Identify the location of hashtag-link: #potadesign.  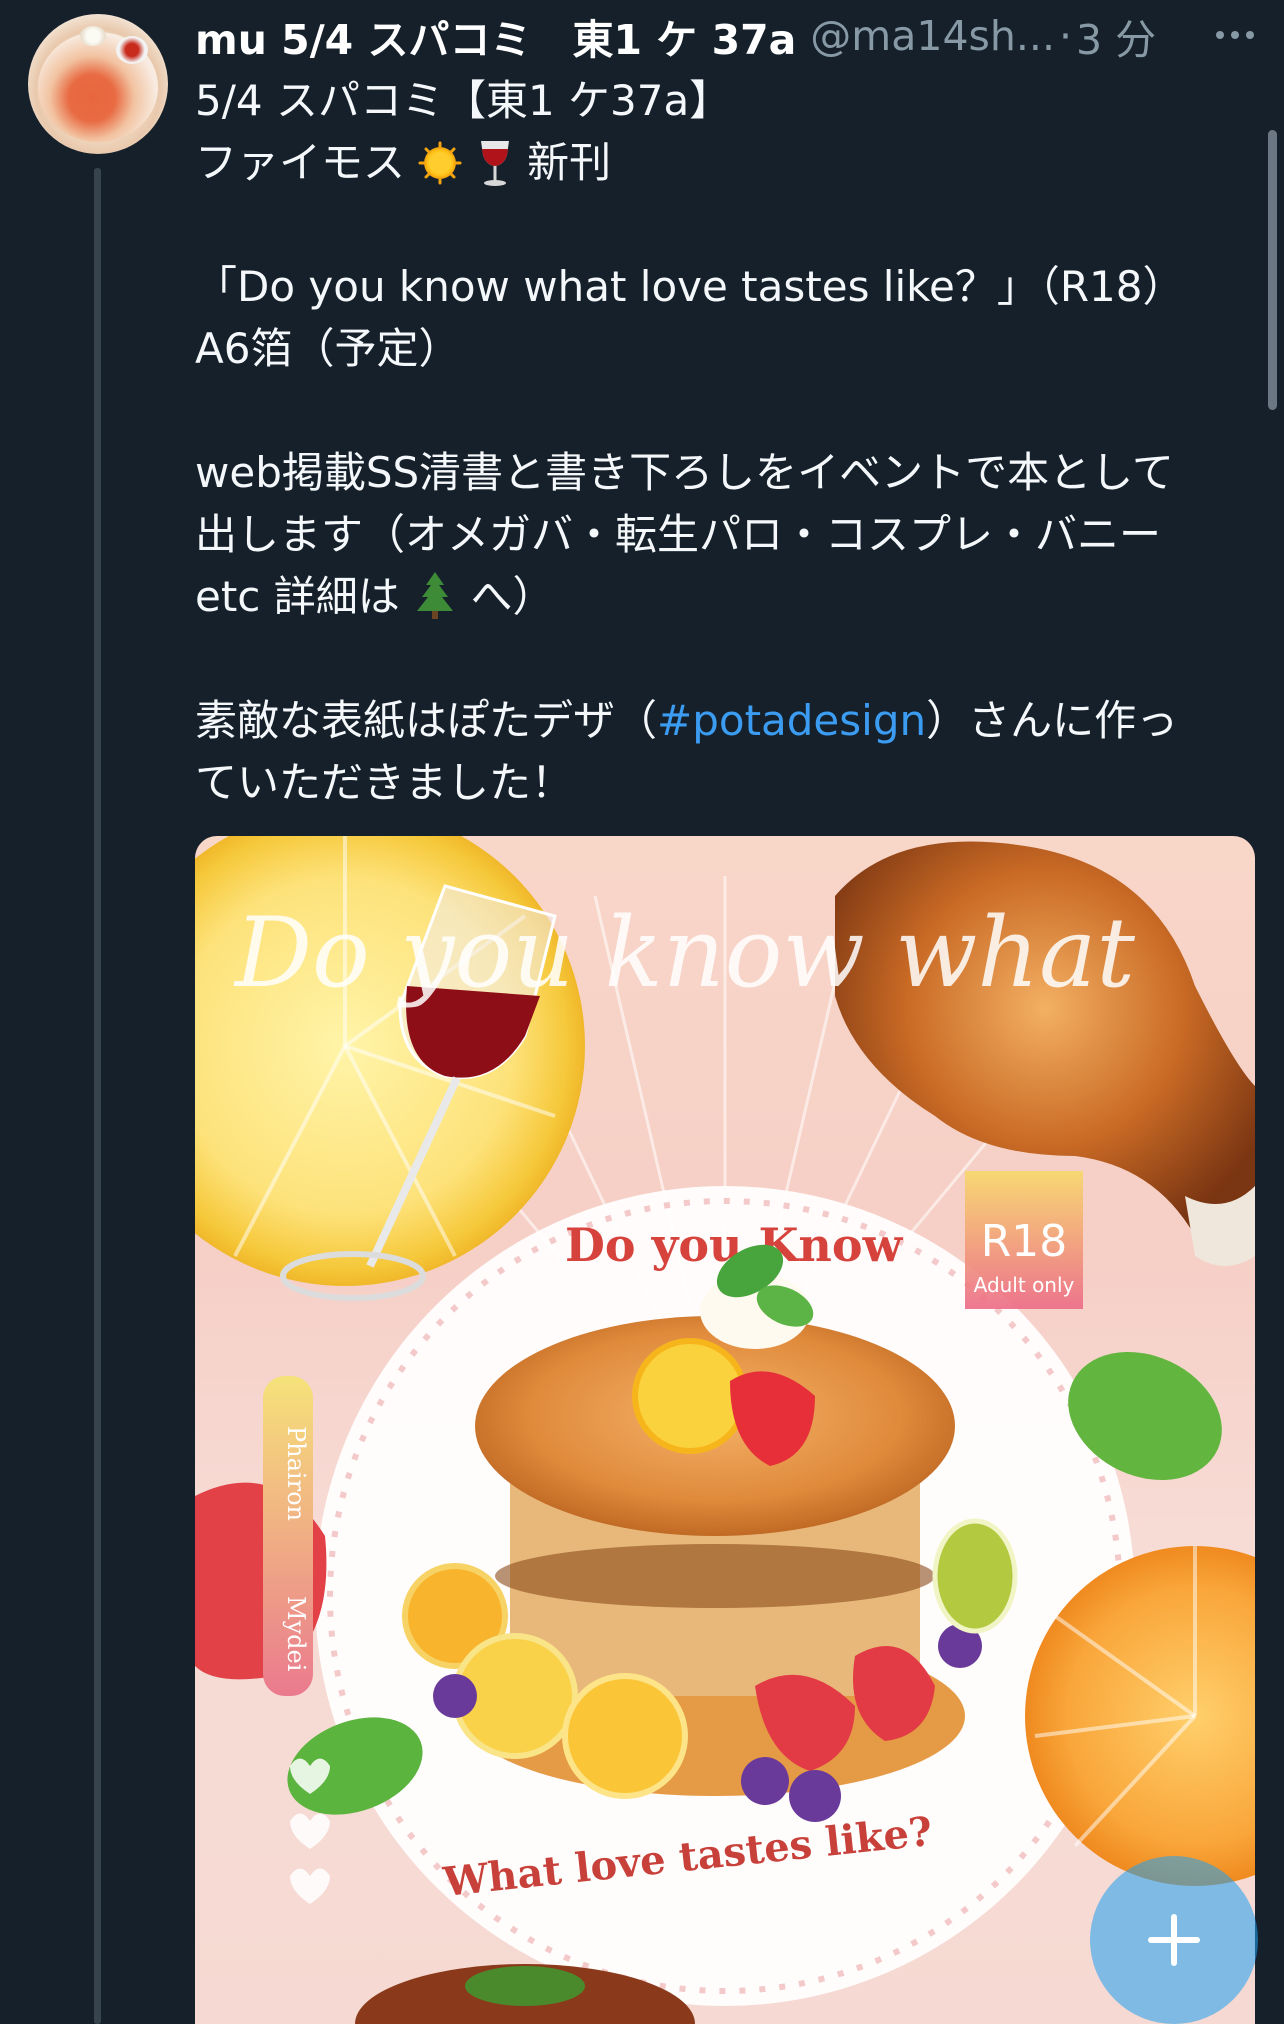
(791, 720).